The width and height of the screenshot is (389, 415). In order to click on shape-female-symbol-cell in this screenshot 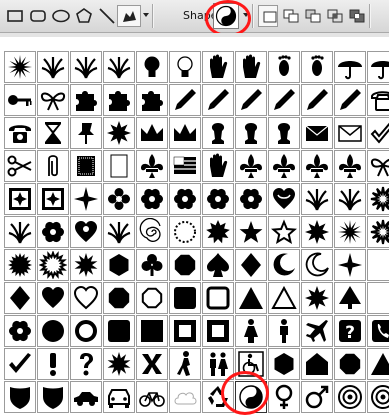, I will do `click(284, 397)`.